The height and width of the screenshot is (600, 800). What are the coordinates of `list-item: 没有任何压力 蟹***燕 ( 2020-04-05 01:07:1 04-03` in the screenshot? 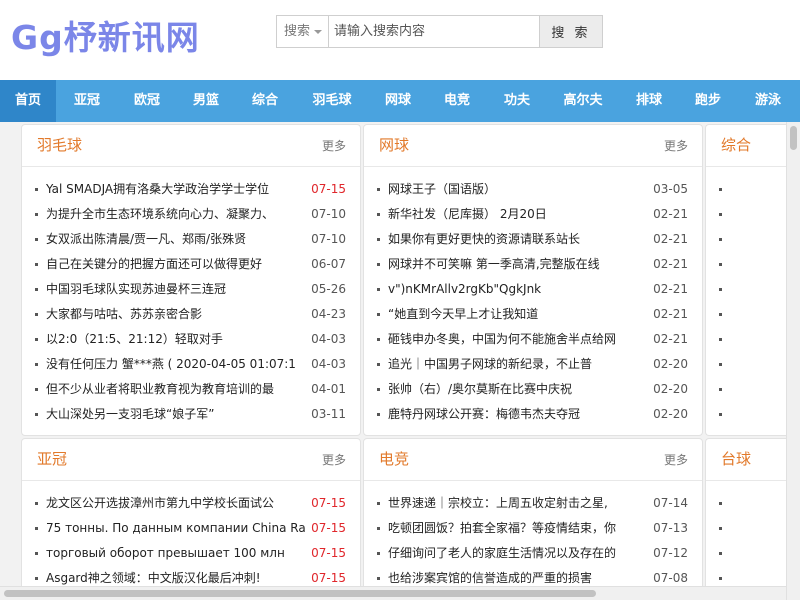 It's located at (191, 364).